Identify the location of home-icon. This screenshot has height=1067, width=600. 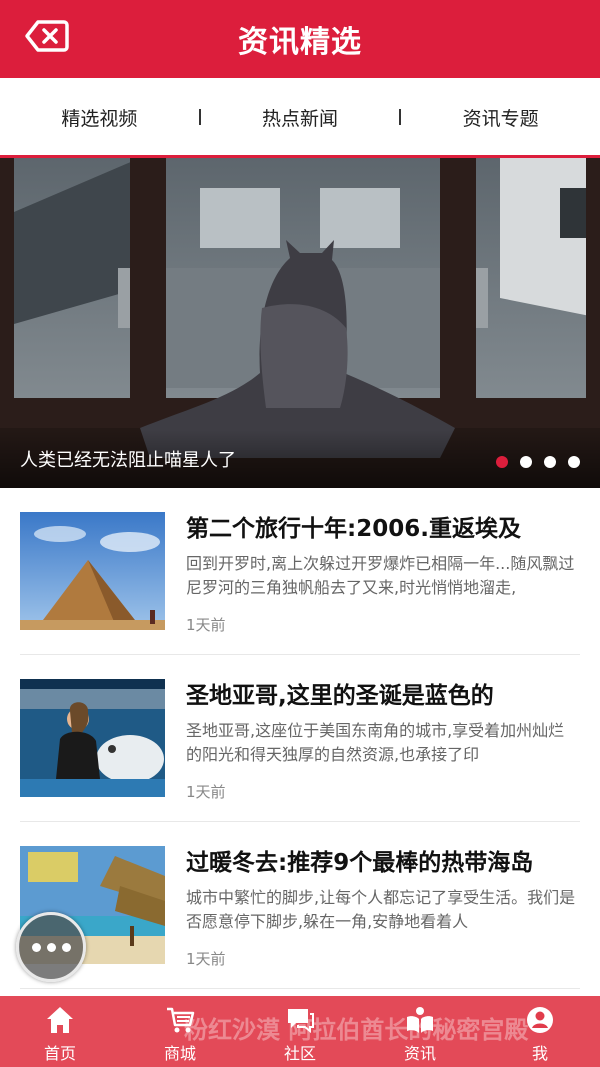
(60, 1020).